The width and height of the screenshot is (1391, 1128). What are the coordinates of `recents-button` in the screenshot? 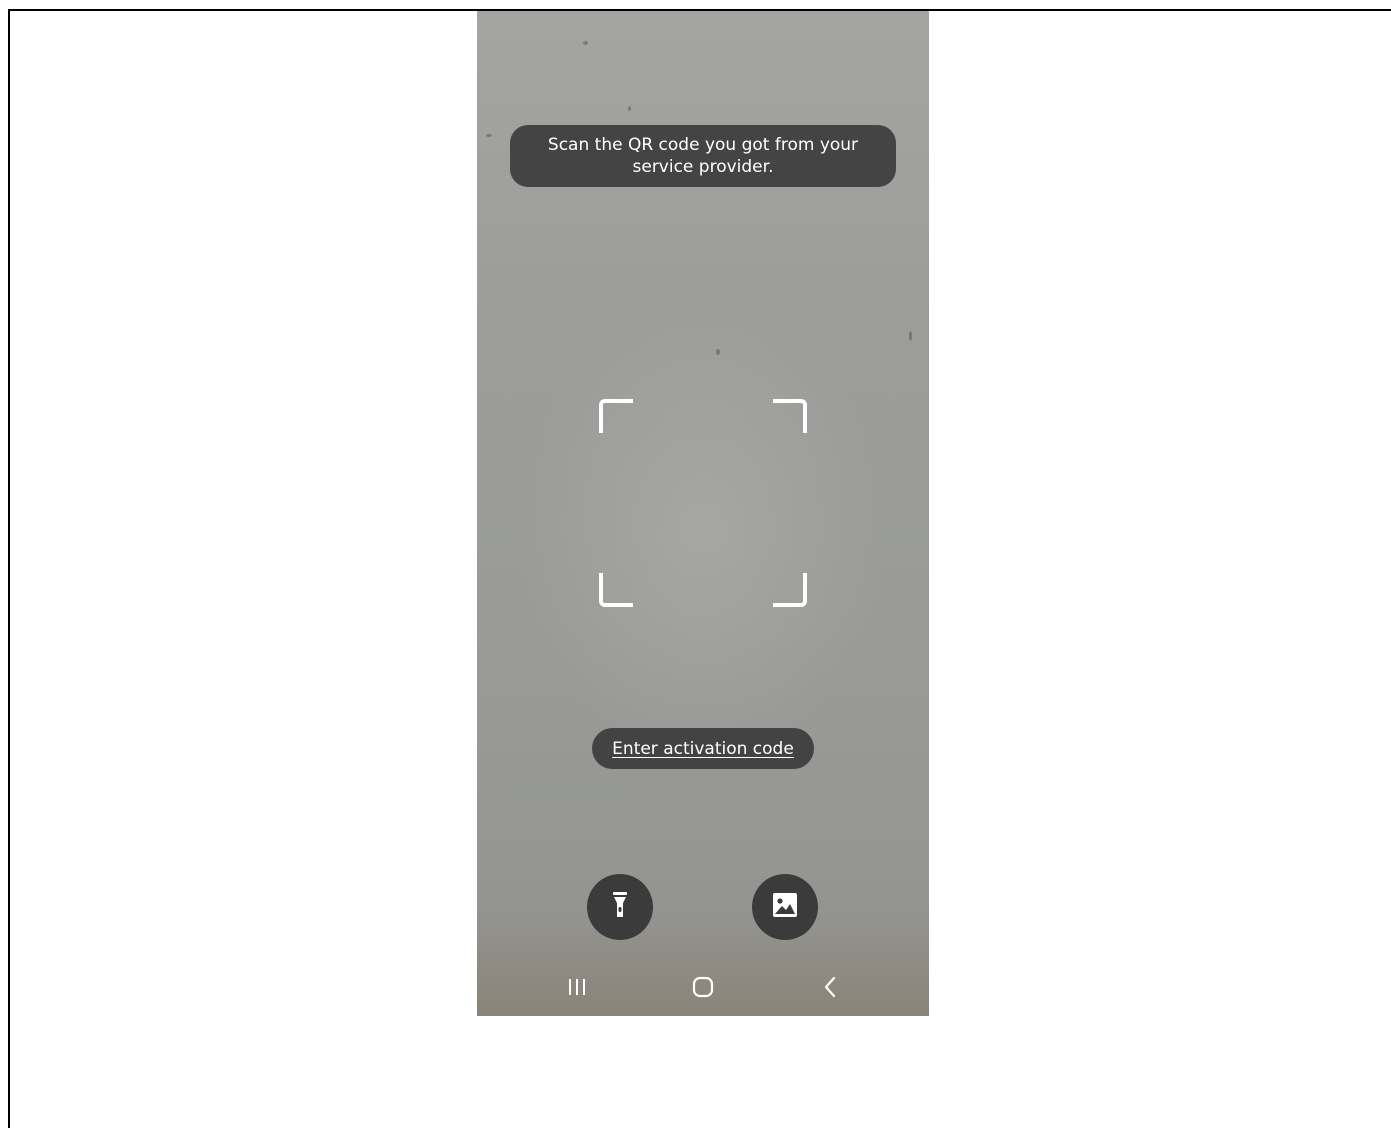 It's located at (577, 989).